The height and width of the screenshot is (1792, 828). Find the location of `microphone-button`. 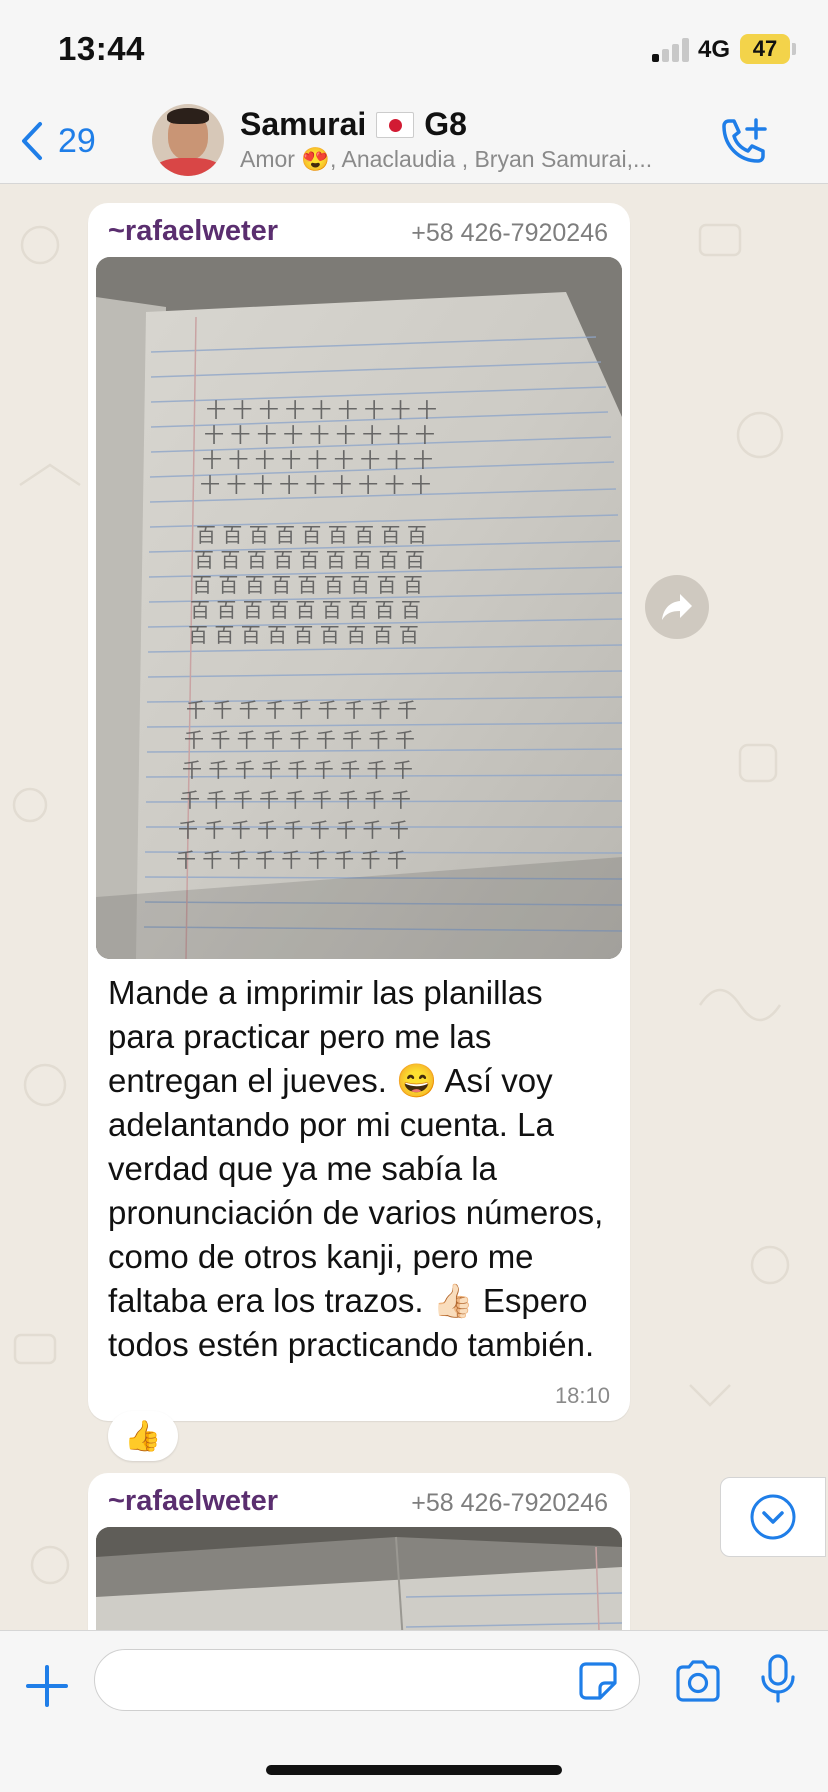

microphone-button is located at coordinates (778, 1679).